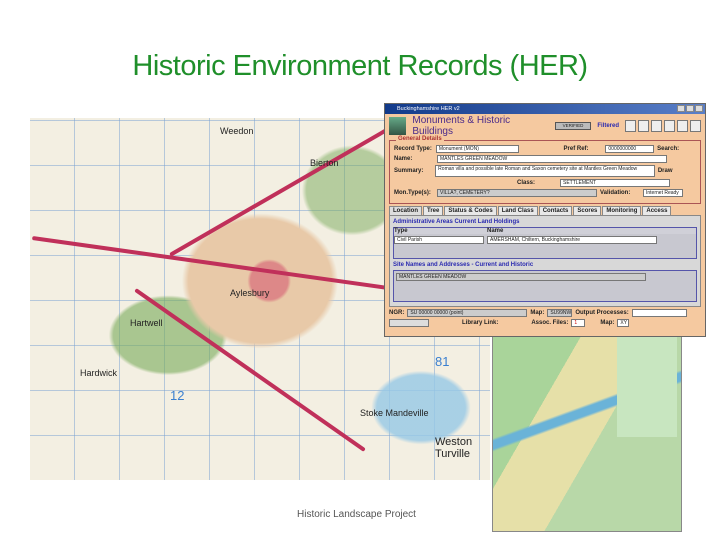 Image resolution: width=720 pixels, height=540 pixels. I want to click on map-legend, so click(647, 387).